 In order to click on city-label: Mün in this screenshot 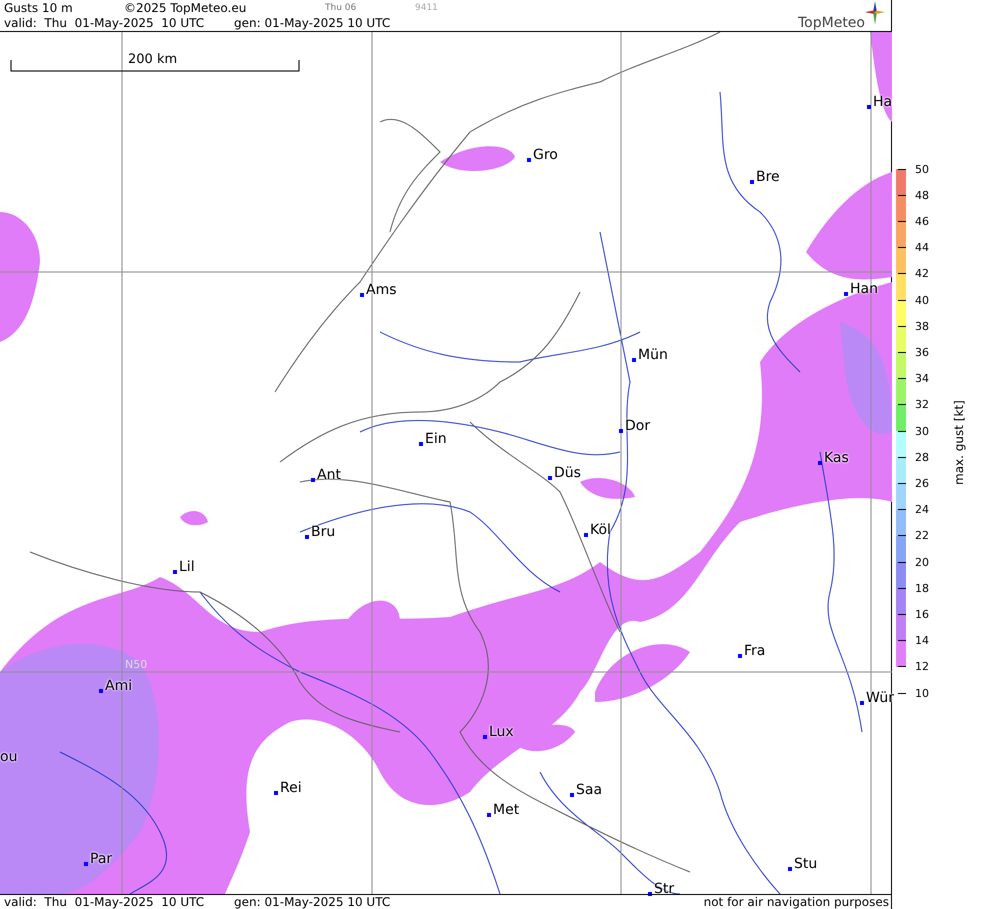, I will do `click(653, 355)`.